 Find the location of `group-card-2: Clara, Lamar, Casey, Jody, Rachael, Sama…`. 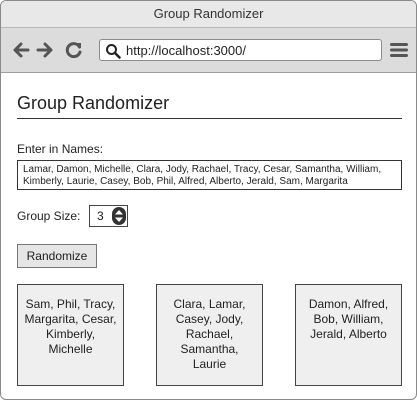

group-card-2: Clara, Lamar, Casey, Jody, Rachael, Sama… is located at coordinates (209, 335).